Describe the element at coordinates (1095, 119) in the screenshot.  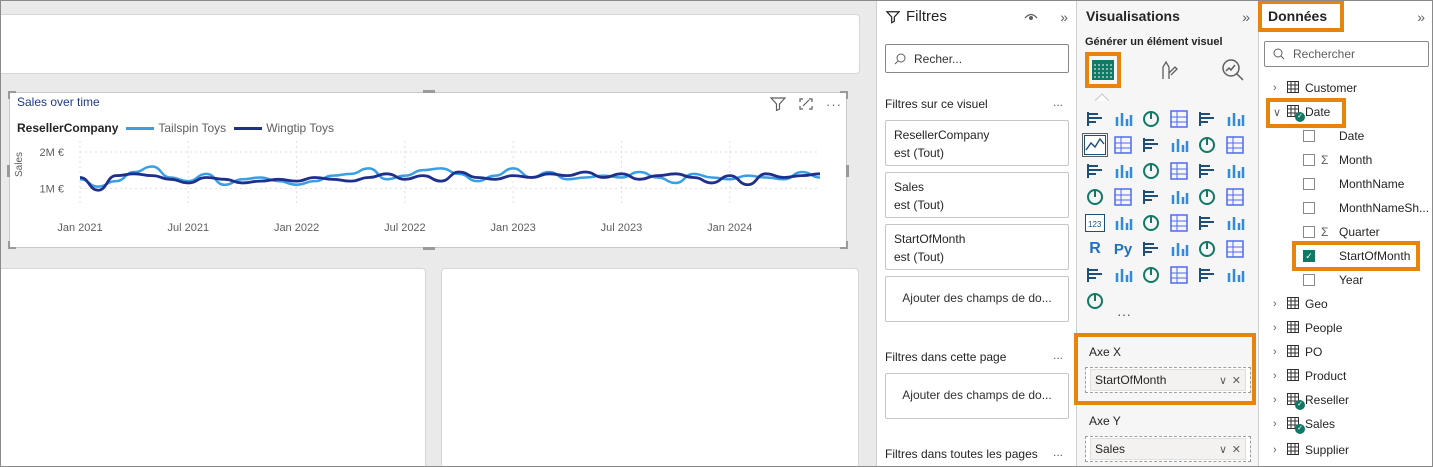
I see `stacked-bar-icon` at that location.